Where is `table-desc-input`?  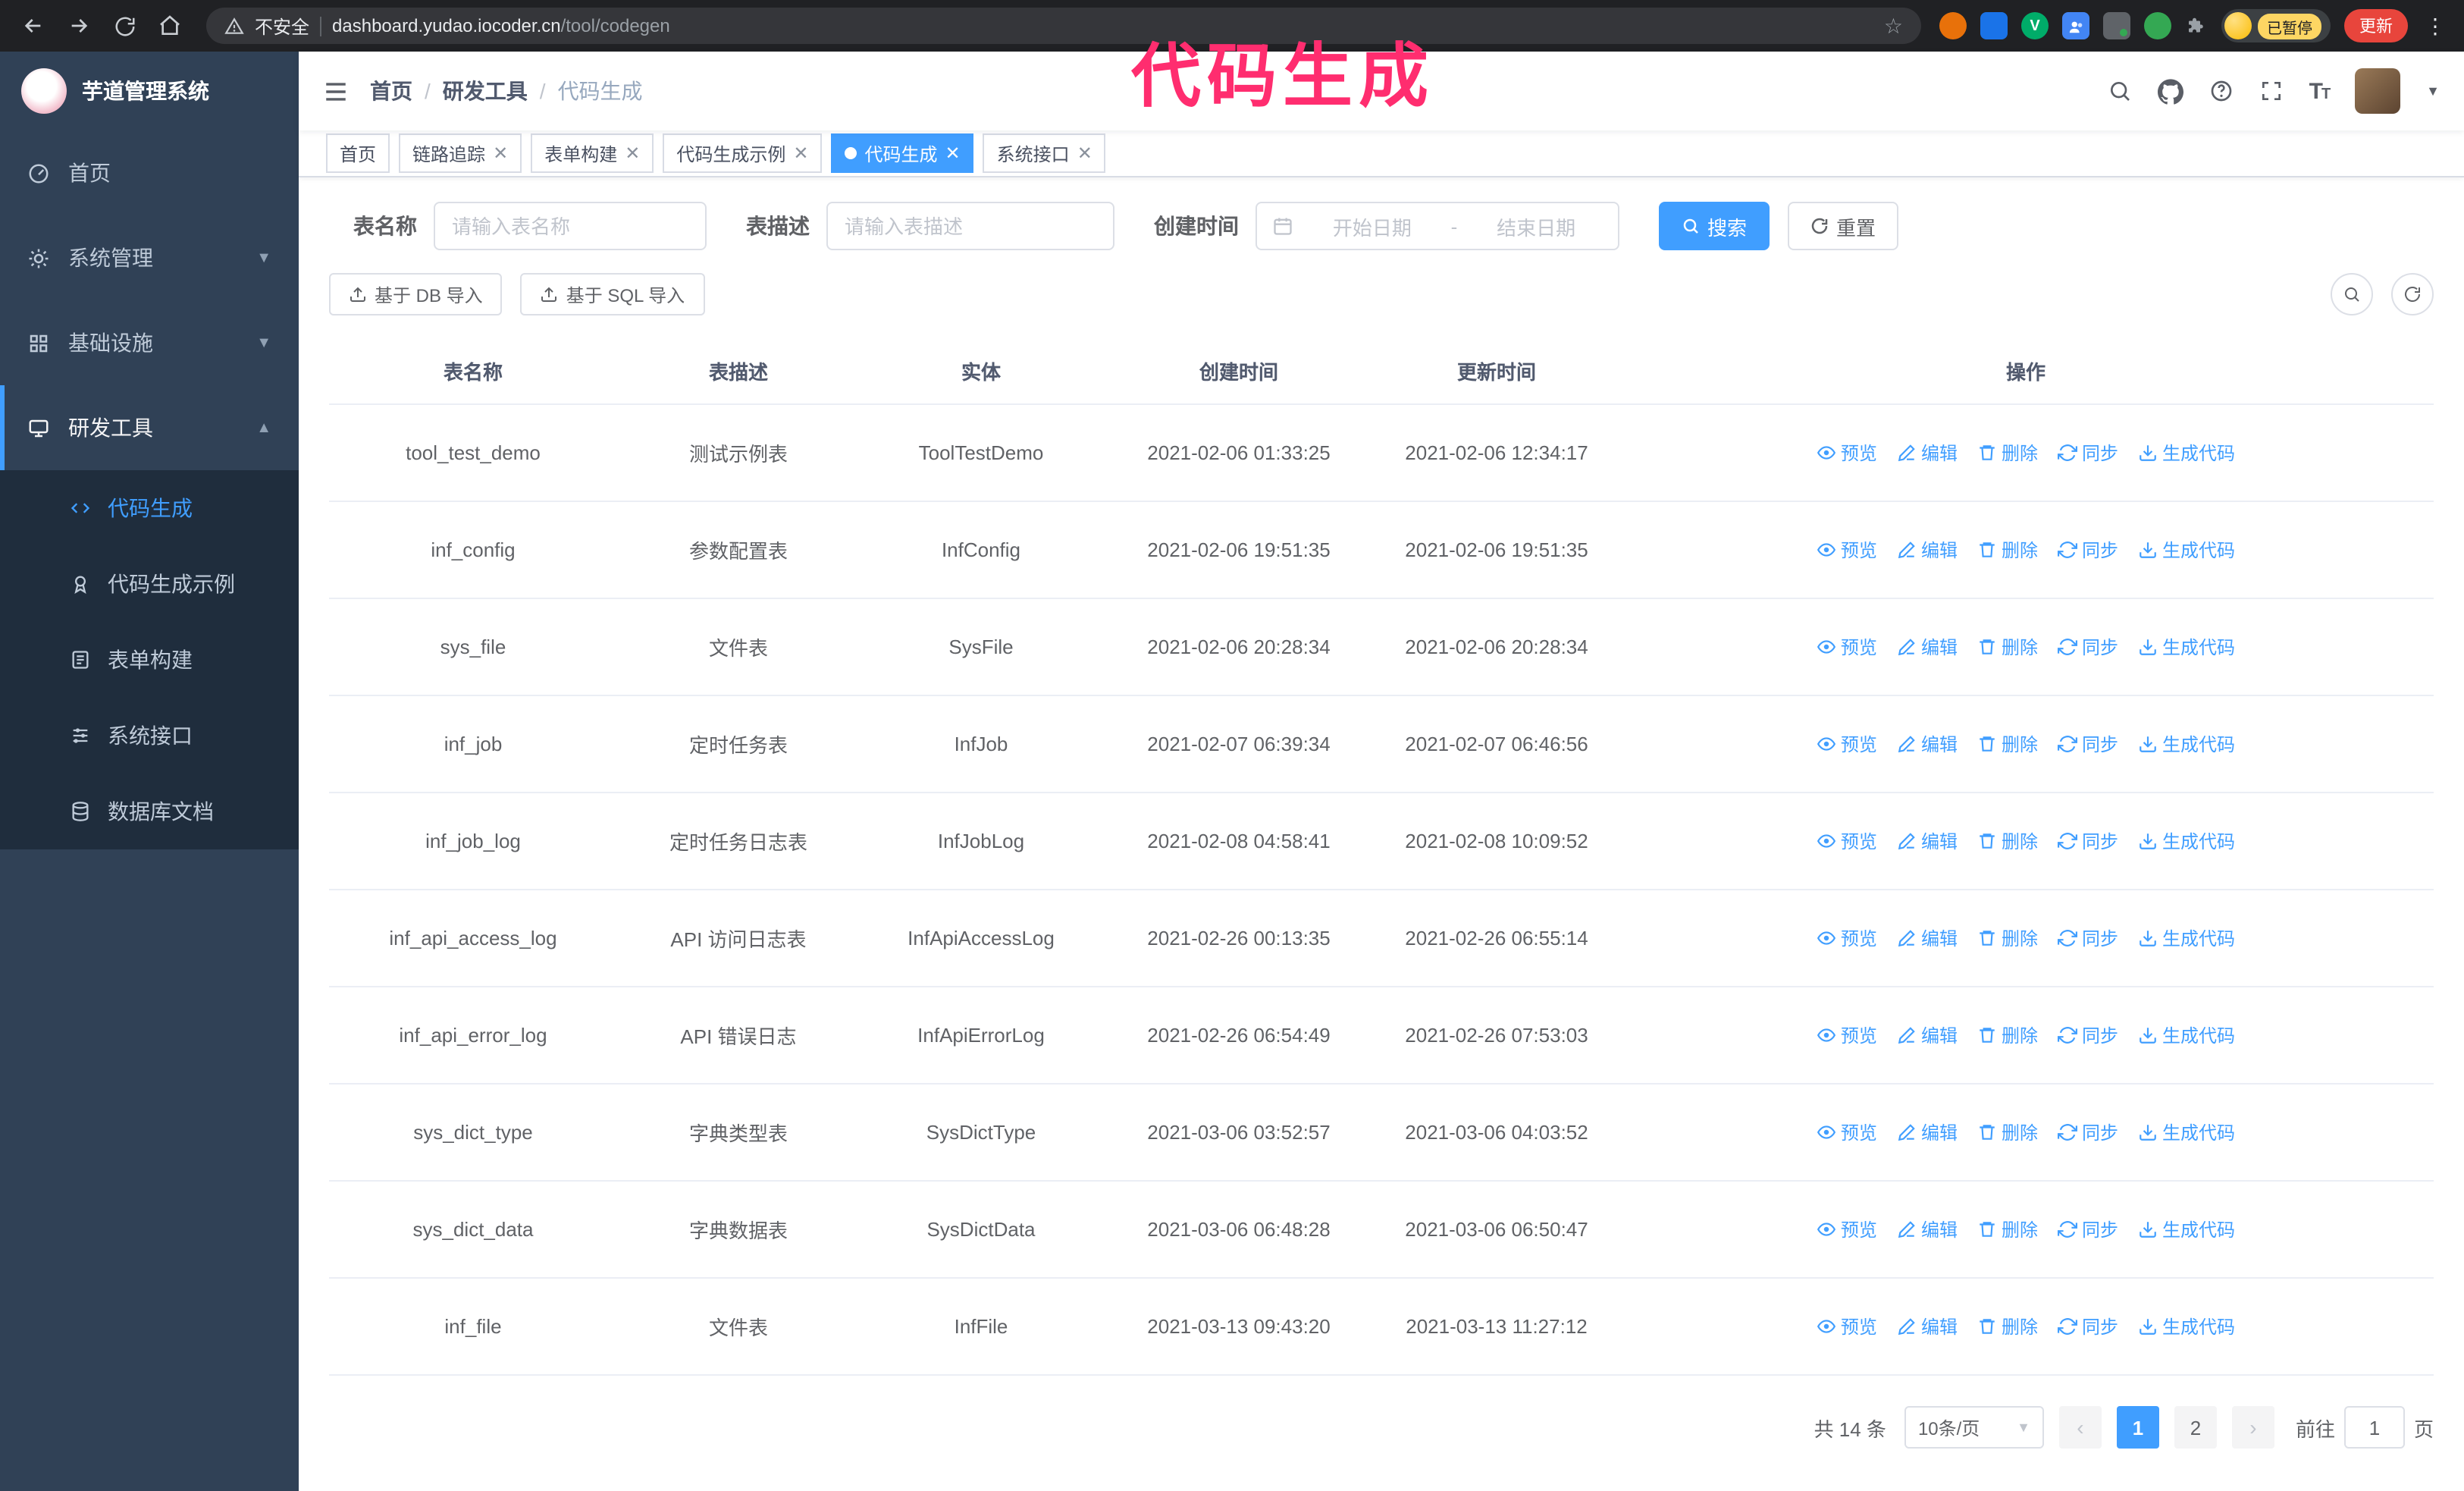 table-desc-input is located at coordinates (970, 226).